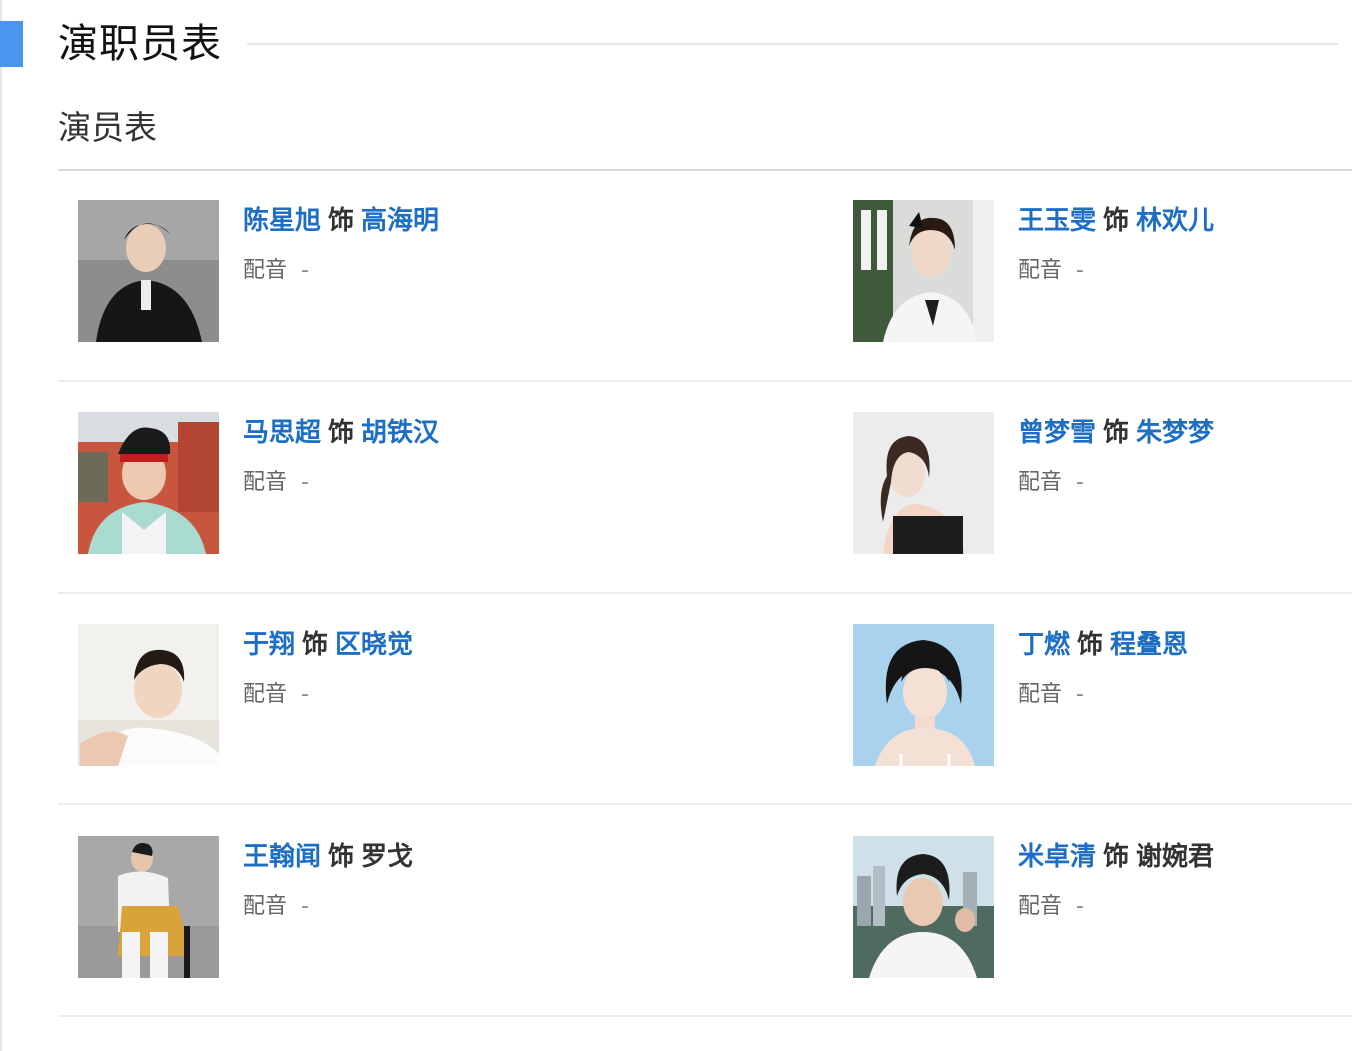  What do you see at coordinates (140, 44) in the screenshot?
I see `section-title: 演职员表` at bounding box center [140, 44].